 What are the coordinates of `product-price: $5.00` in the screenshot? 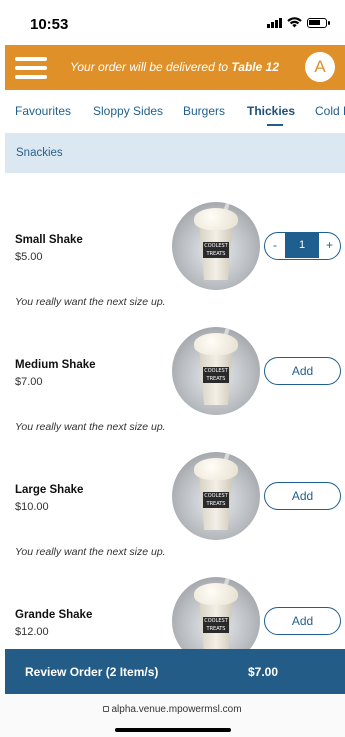 It's located at (29, 257).